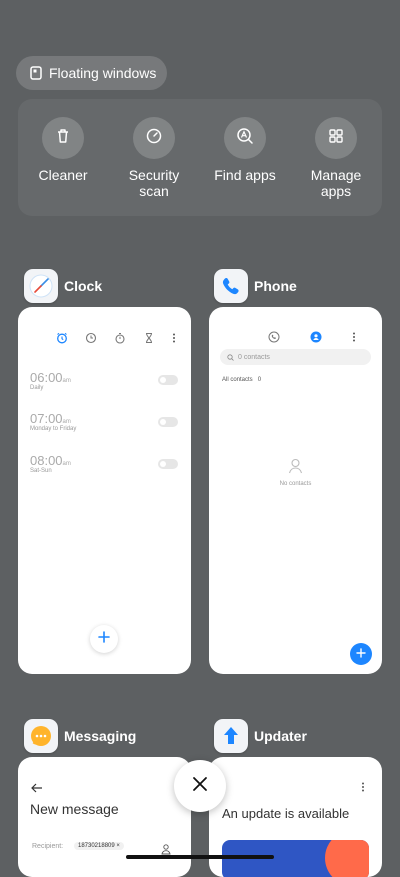  I want to click on phone-app-icon, so click(231, 286).